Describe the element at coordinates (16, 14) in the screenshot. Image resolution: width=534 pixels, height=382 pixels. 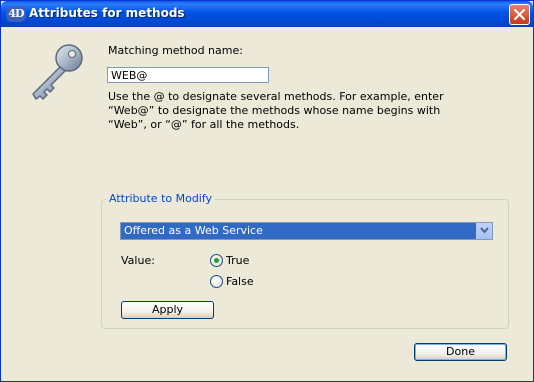
I see `app-logo-icon: 4D` at that location.